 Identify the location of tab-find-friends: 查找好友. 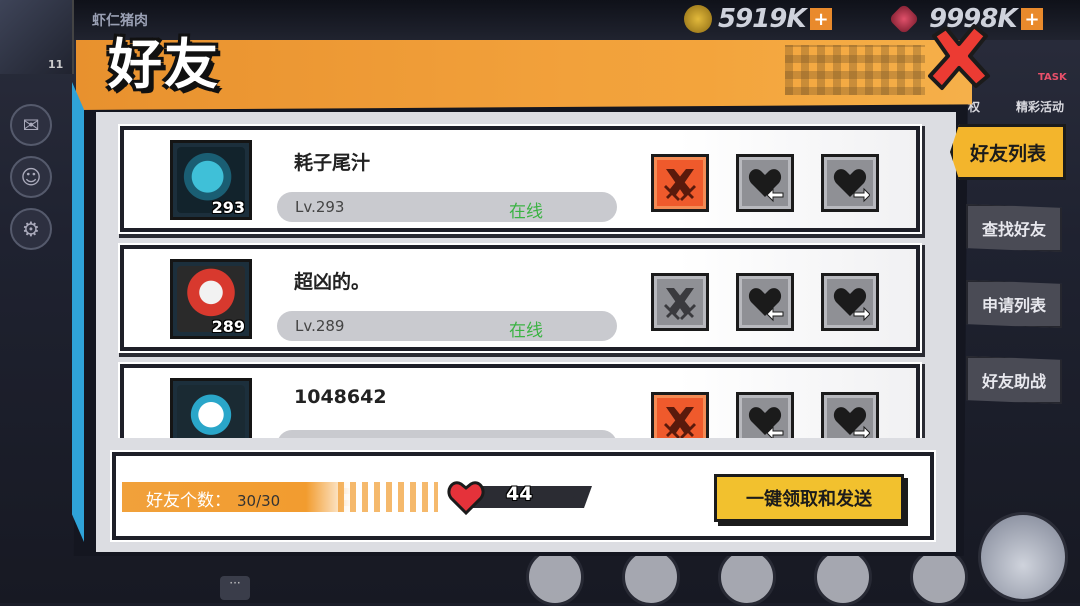
(1014, 228).